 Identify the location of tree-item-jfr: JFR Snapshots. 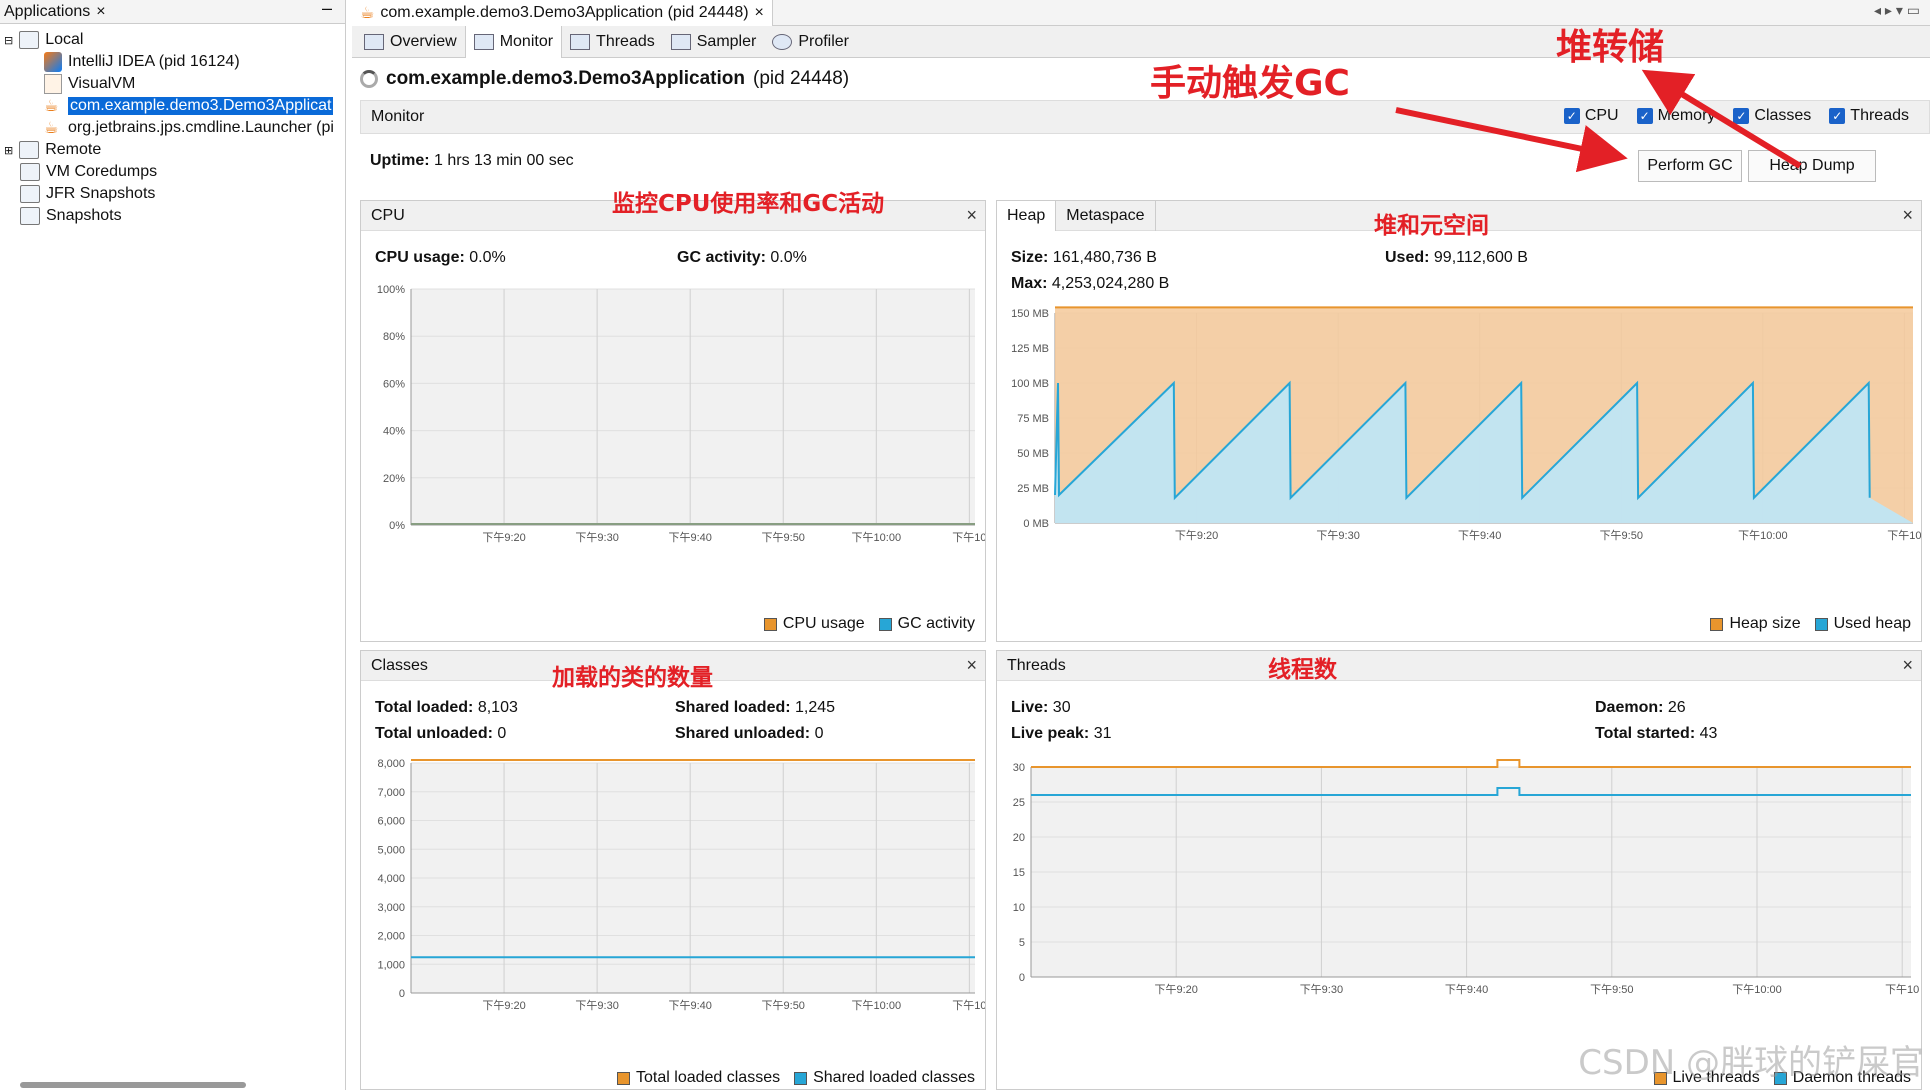
(87, 194).